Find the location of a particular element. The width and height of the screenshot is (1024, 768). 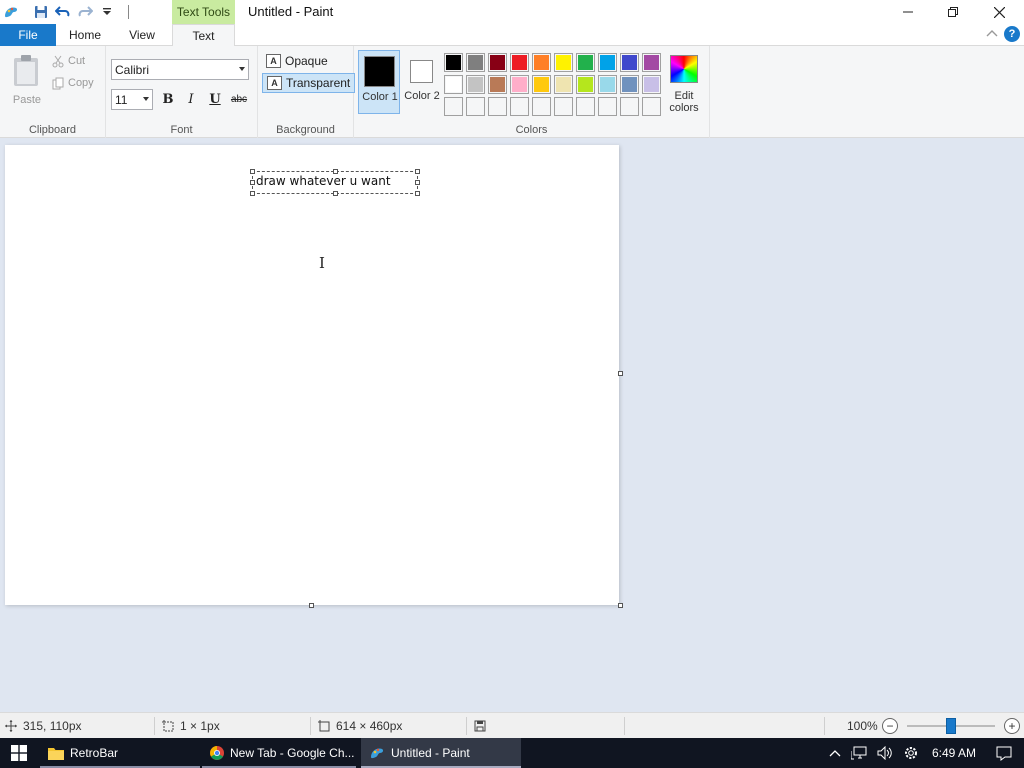

text-tools-context-label: Text Tools is located at coordinates (203, 12).